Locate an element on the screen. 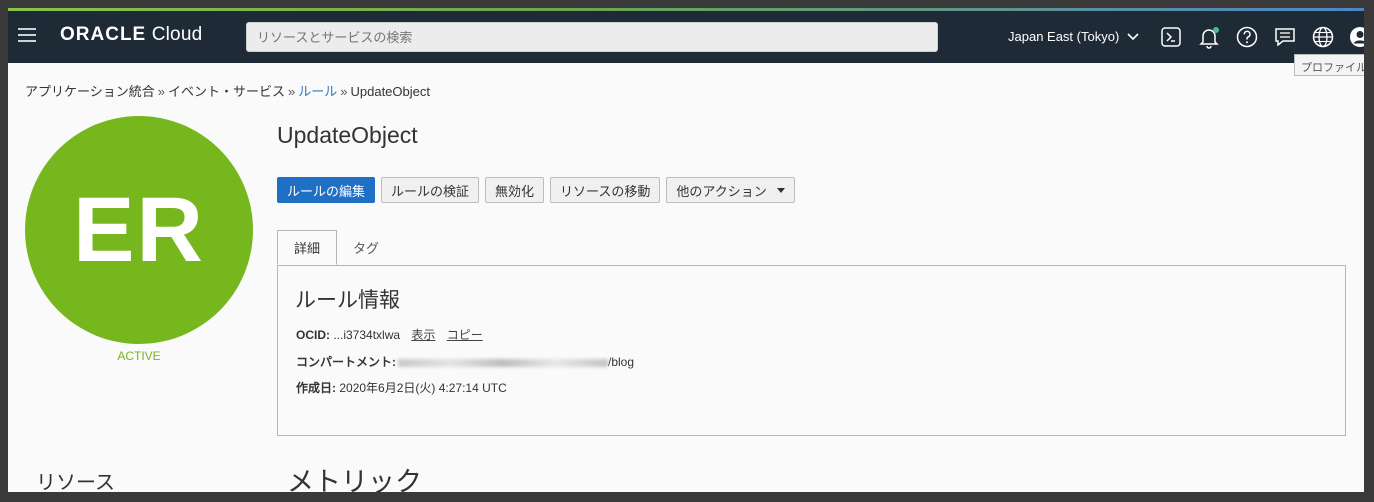 This screenshot has width=1374, height=502. ocid-row: OCID: ...i3734txlwa 表示 コピー is located at coordinates (389, 334).